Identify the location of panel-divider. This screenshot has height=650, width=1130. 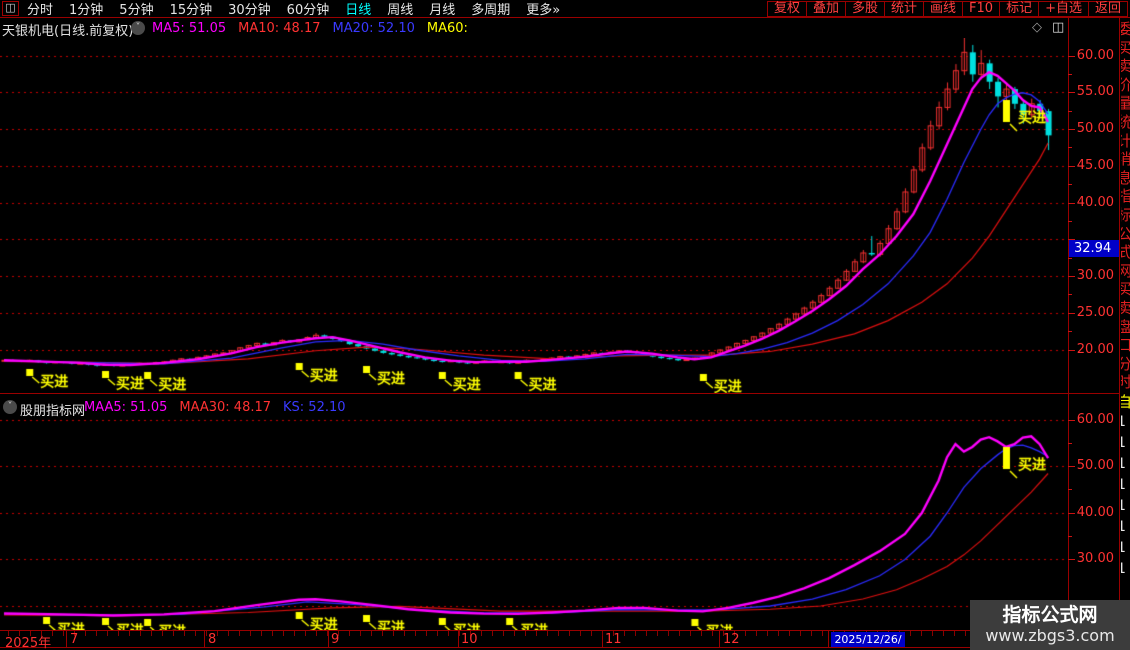
(560, 393).